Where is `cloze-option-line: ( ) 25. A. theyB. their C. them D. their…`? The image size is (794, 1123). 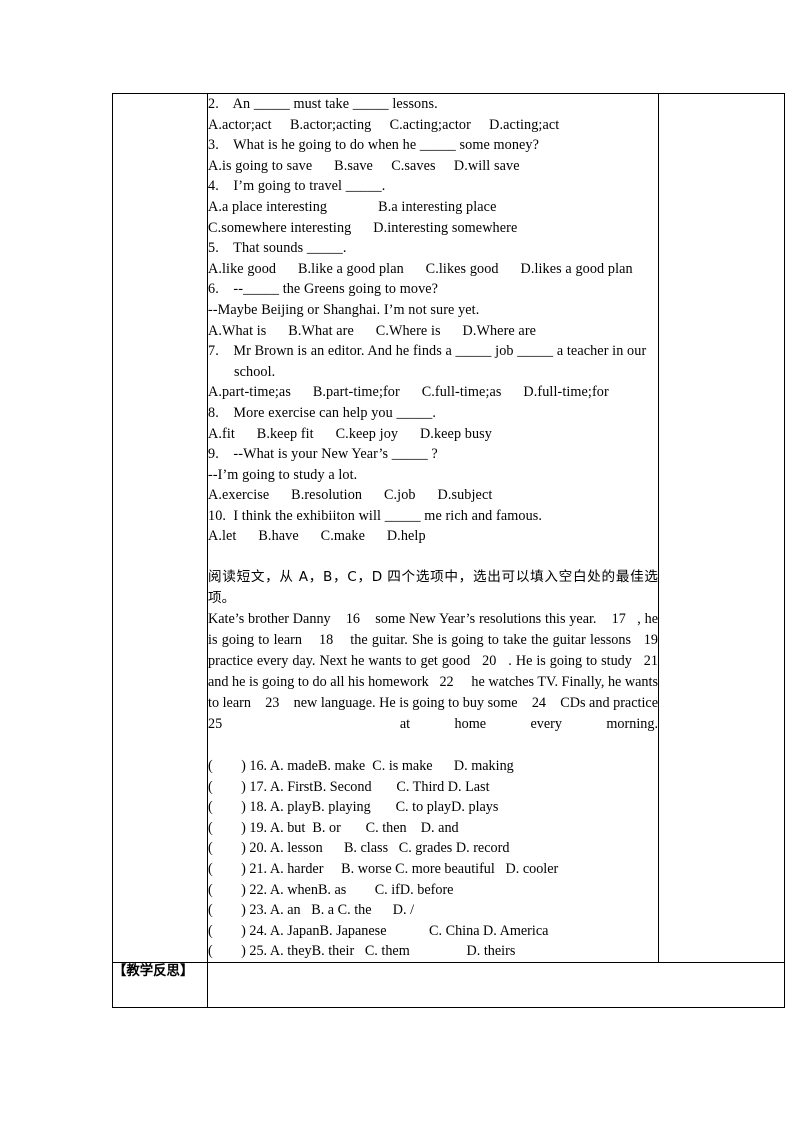
cloze-option-line: ( ) 25. A. theyB. their C. them D. their… is located at coordinates (362, 951).